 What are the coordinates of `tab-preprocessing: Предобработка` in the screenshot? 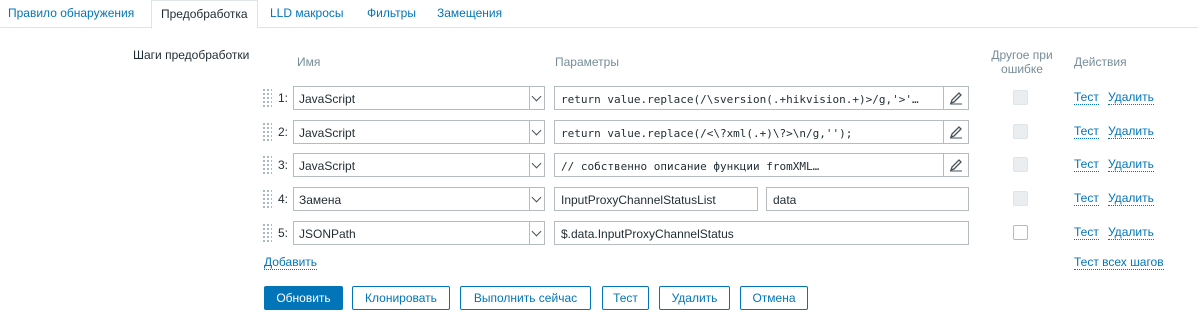 It's located at (204, 14).